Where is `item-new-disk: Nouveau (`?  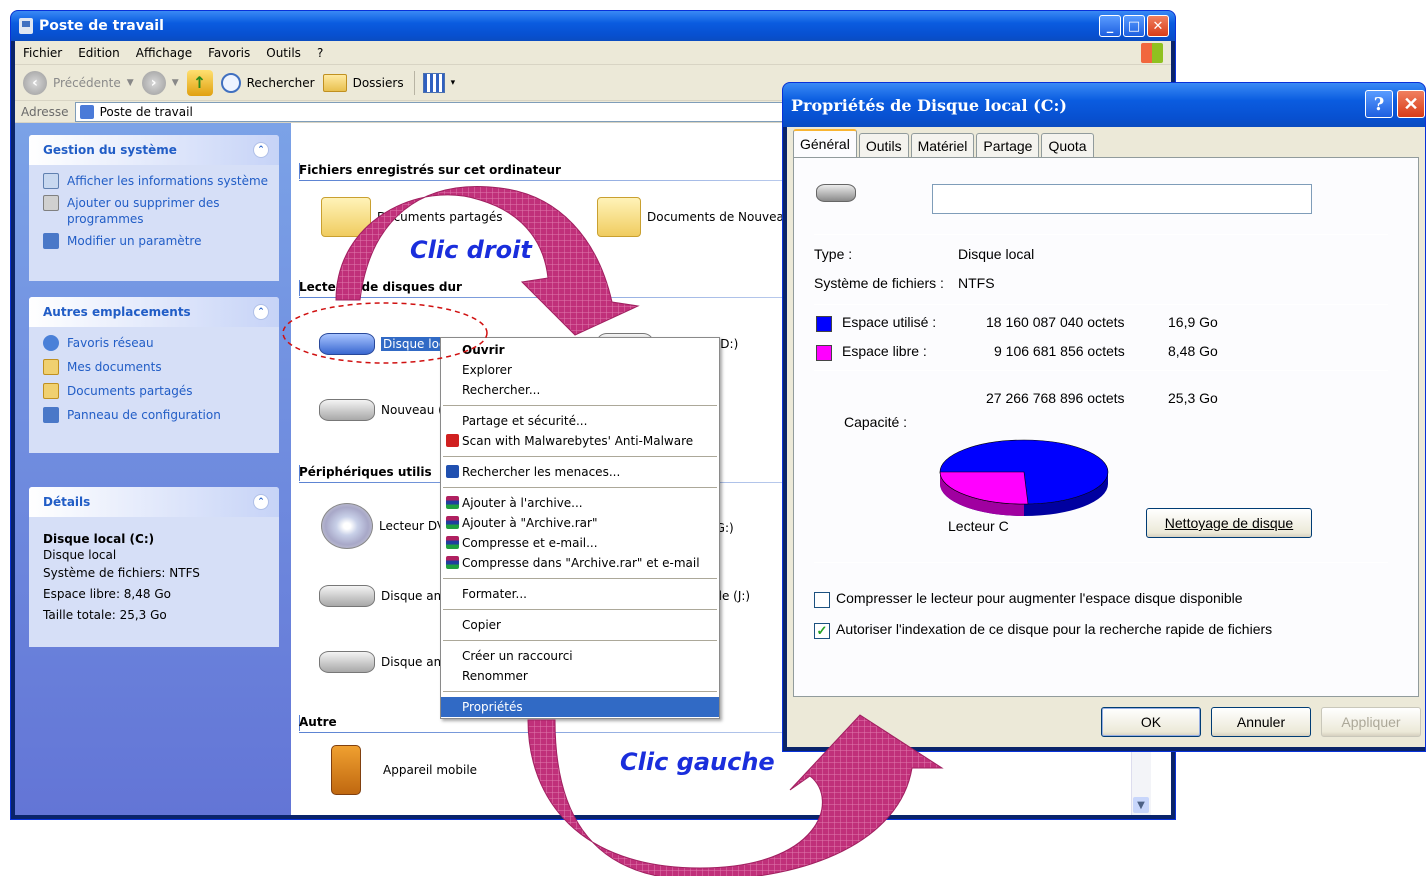 item-new-disk: Nouveau ( is located at coordinates (381, 410).